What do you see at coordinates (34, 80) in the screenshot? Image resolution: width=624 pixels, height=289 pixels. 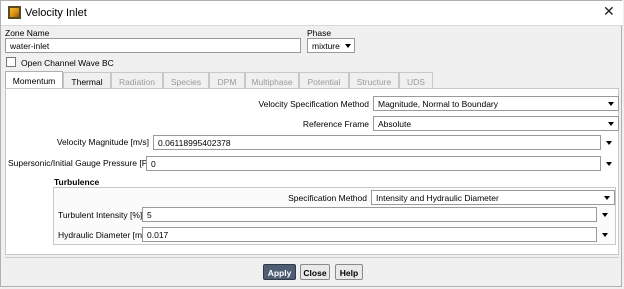 I see `tab-momentum: Momentum` at bounding box center [34, 80].